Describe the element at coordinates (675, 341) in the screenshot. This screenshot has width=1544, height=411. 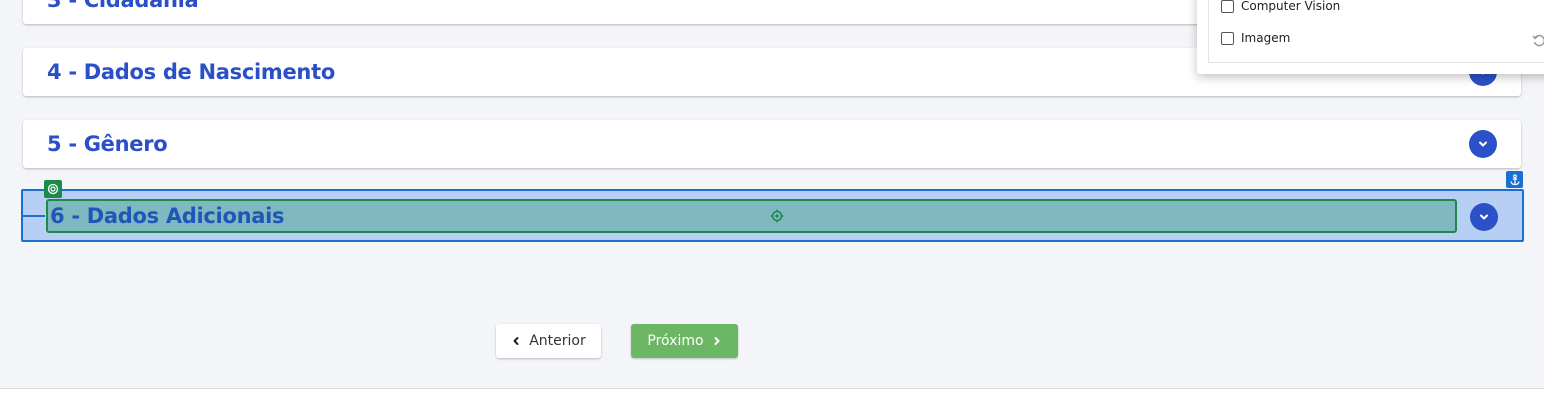
I see `next-button-label: Próximo` at that location.